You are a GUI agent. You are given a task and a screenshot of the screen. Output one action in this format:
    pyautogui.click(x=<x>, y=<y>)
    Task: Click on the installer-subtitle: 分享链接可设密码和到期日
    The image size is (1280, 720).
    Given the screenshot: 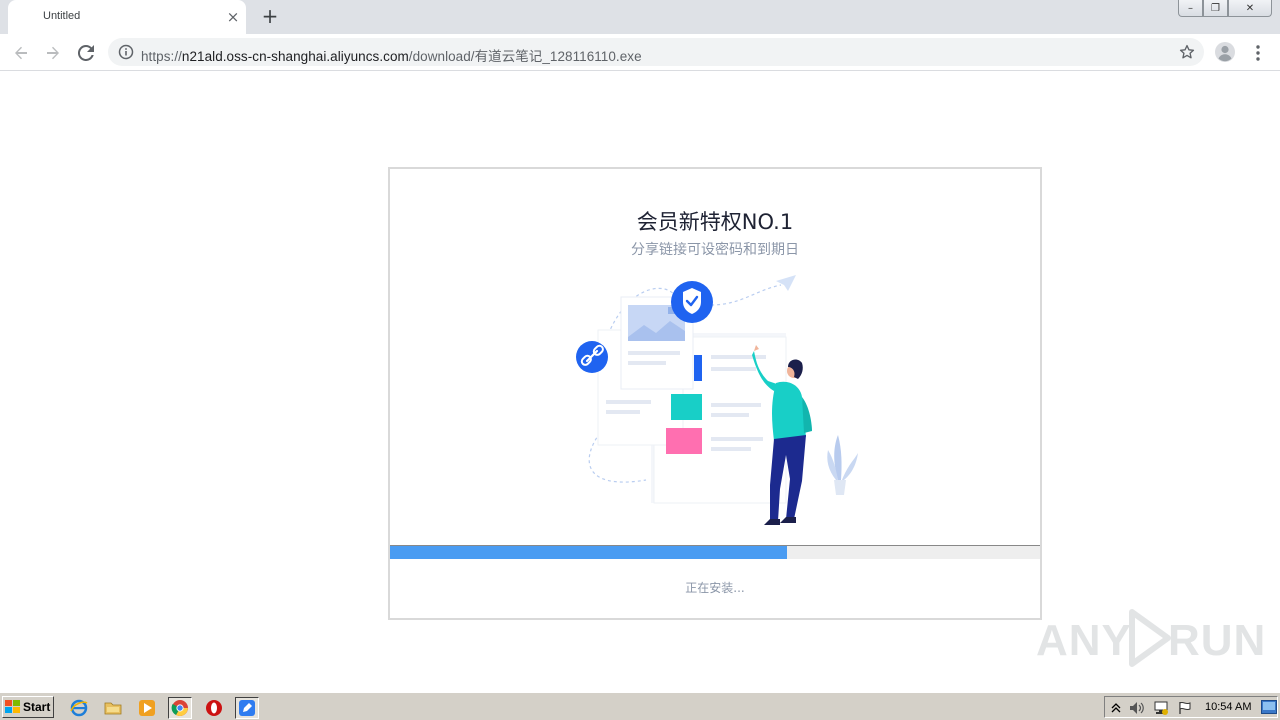 What is the action you would take?
    pyautogui.click(x=715, y=250)
    